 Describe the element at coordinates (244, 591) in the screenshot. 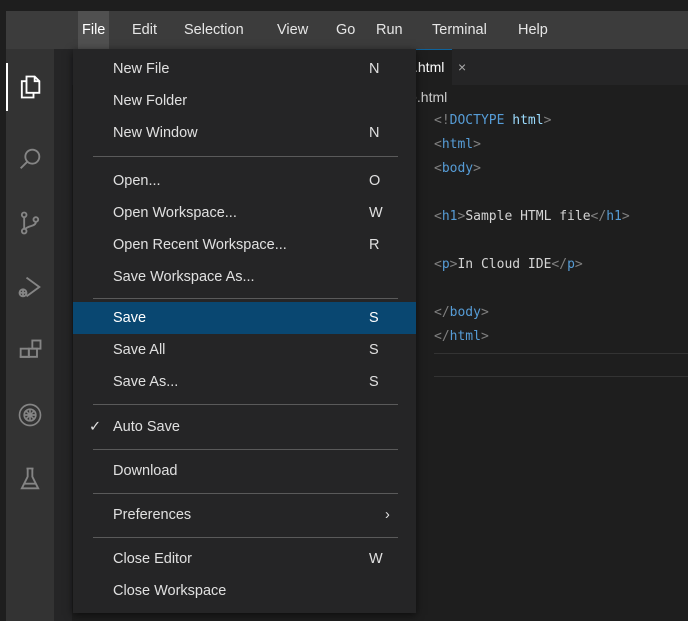

I see `menu-item-close-workspace: Close Workspace` at that location.